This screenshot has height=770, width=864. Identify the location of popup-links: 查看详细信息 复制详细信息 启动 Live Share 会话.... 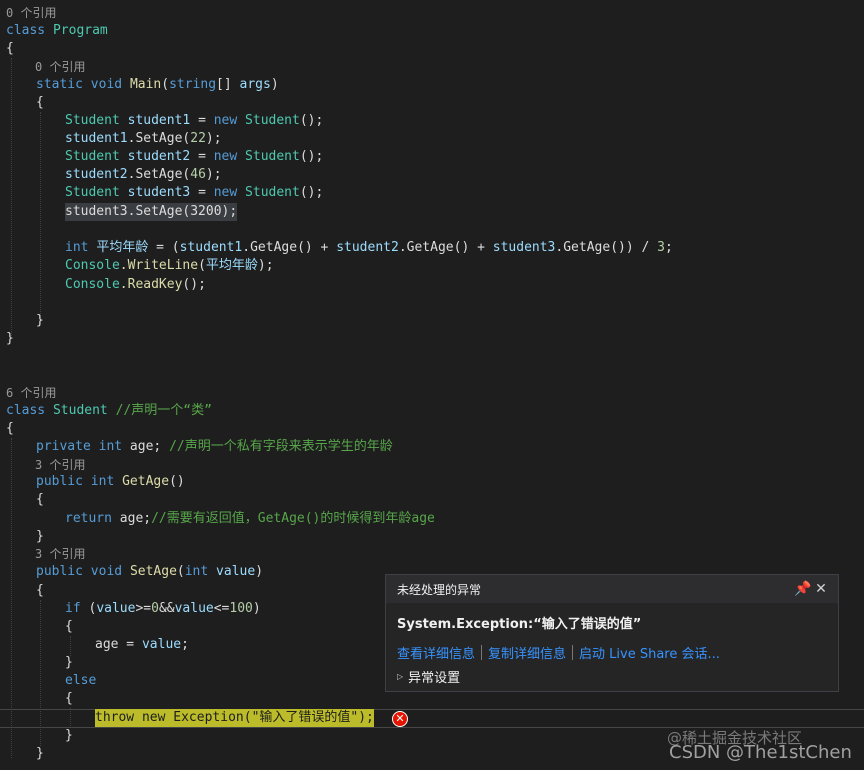
(558, 652).